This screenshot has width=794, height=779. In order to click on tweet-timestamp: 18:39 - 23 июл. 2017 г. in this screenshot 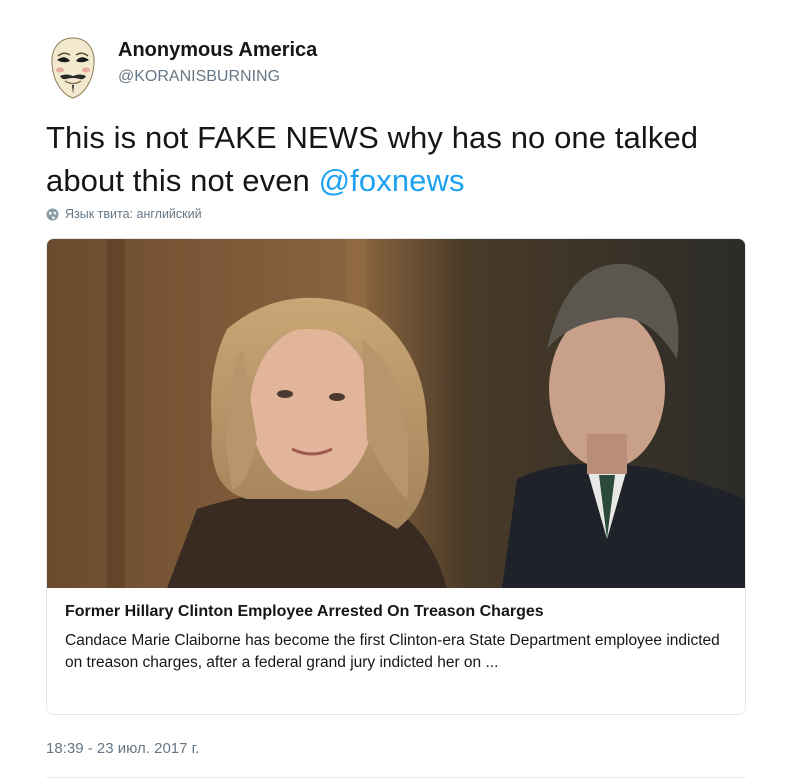, I will do `click(122, 748)`.